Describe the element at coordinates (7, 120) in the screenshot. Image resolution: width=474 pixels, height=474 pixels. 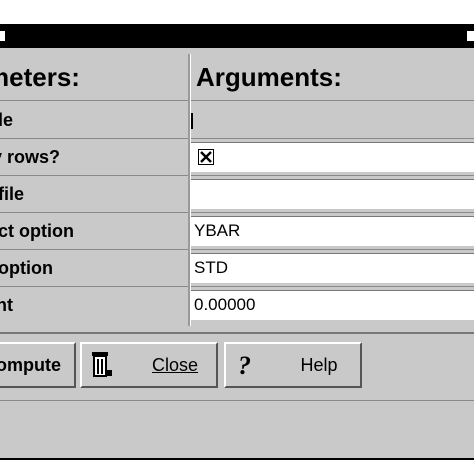
I see `param-label: le` at that location.